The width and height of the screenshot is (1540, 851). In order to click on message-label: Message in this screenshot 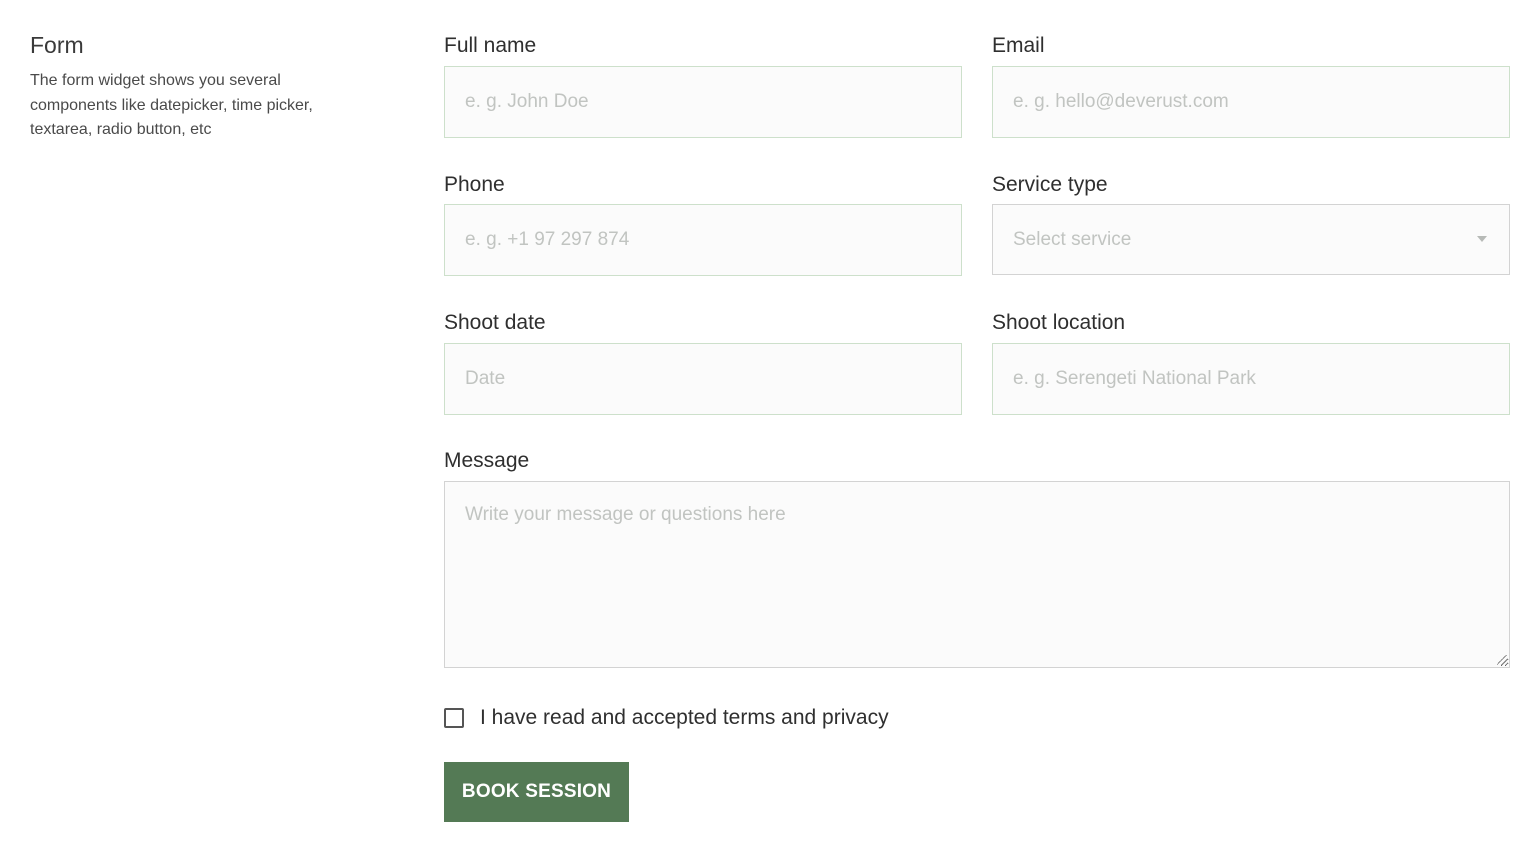, I will do `click(487, 460)`.